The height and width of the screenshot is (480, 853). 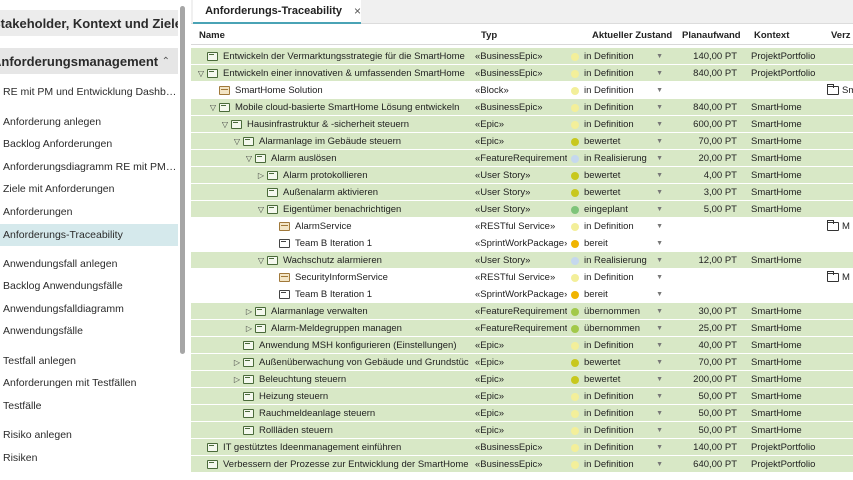 What do you see at coordinates (89, 406) in the screenshot?
I see `sidebar-item: Testfälle` at bounding box center [89, 406].